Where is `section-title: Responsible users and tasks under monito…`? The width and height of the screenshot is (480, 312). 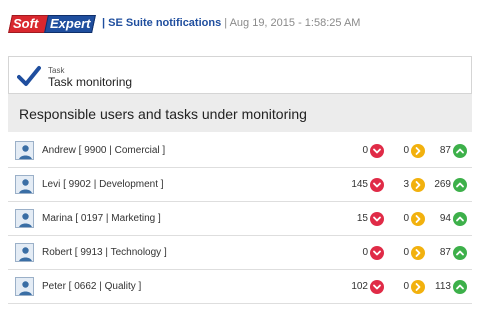
section-title: Responsible users and tasks under monito… is located at coordinates (163, 114).